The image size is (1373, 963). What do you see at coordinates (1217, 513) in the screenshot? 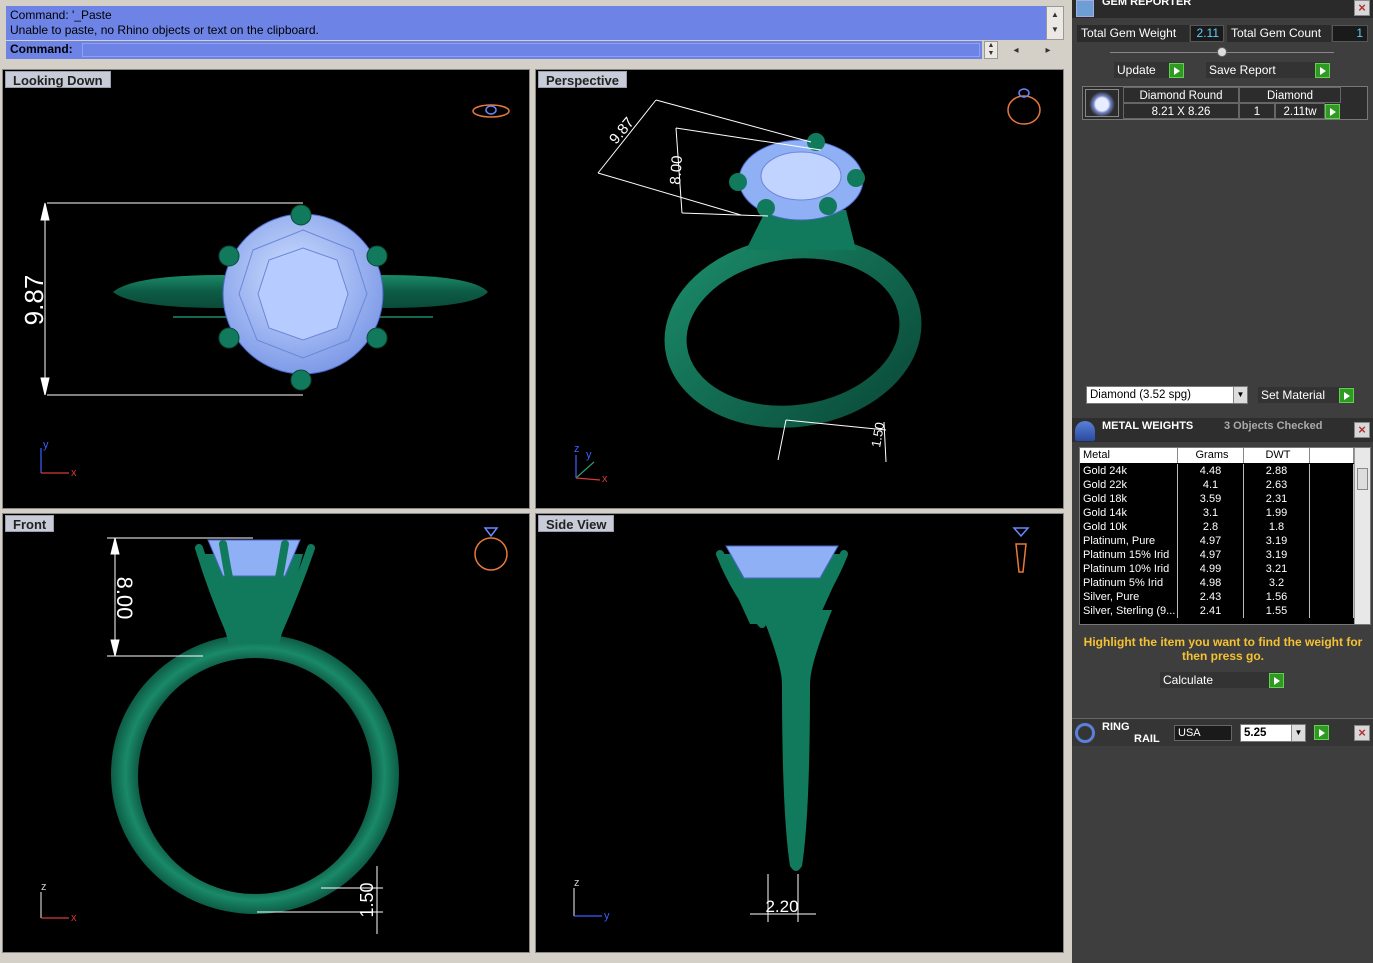
I see `table-row: Gold 14k 3.1 1.99` at bounding box center [1217, 513].